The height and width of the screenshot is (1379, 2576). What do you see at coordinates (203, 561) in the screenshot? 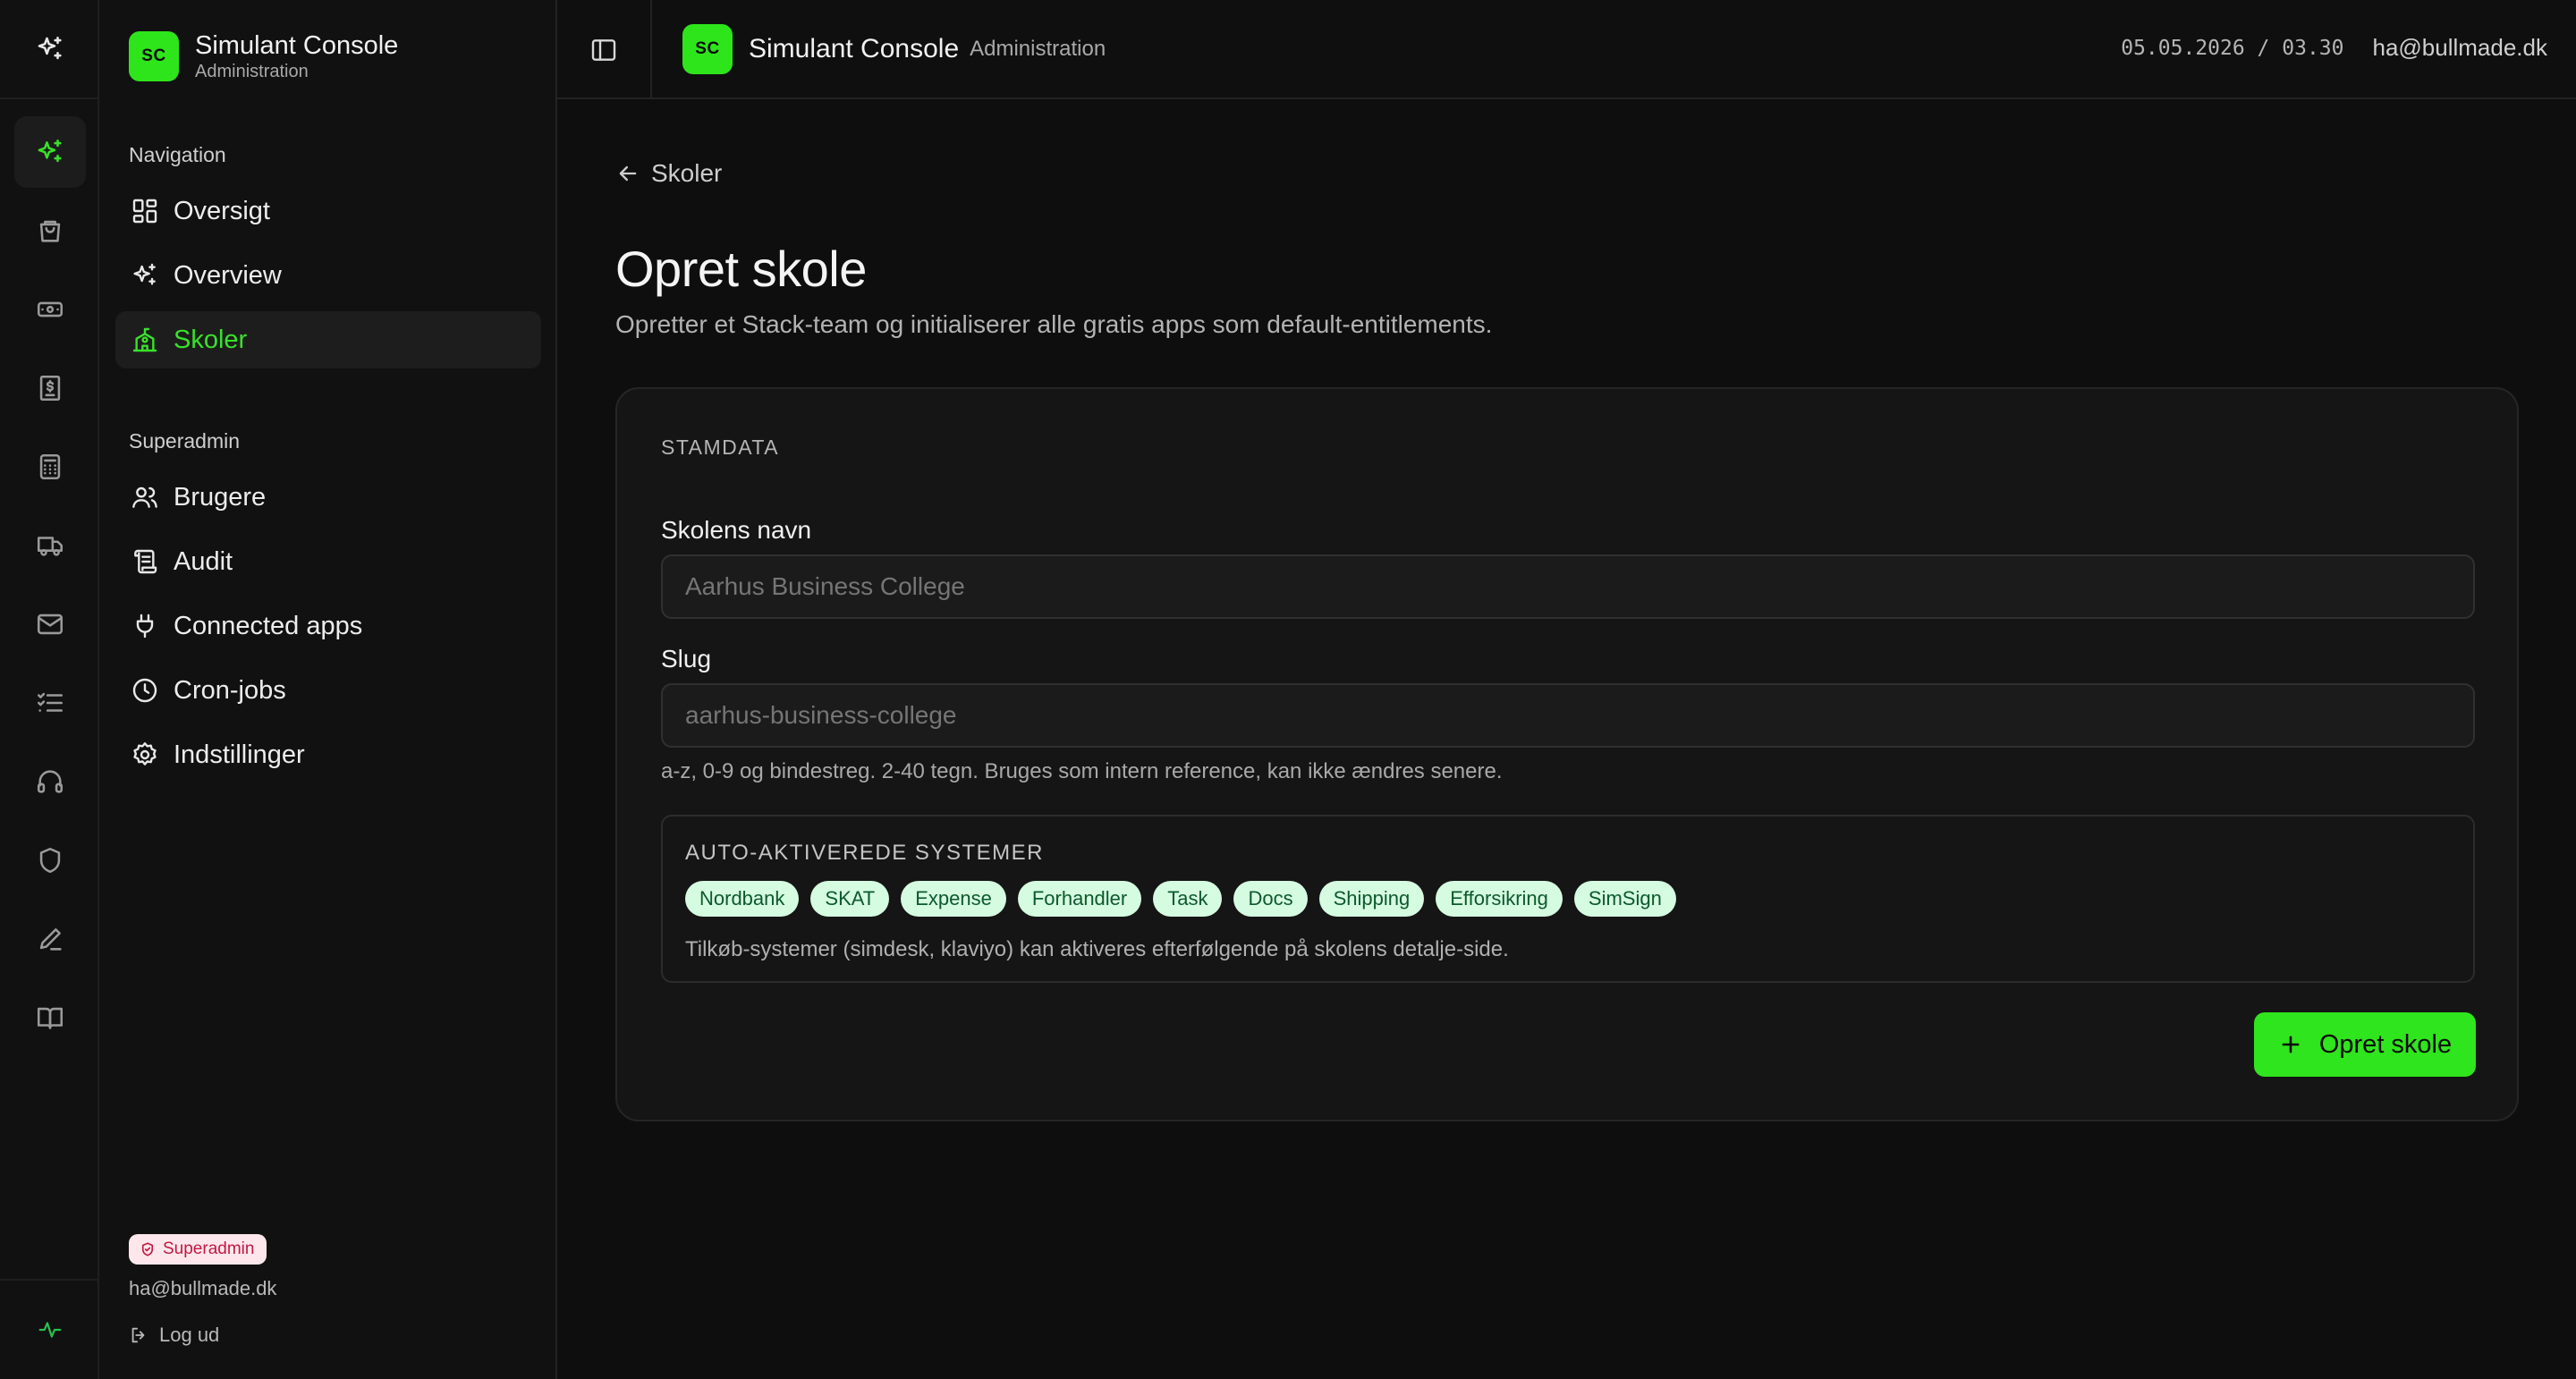
I see `sidebar-item-label: Audit` at bounding box center [203, 561].